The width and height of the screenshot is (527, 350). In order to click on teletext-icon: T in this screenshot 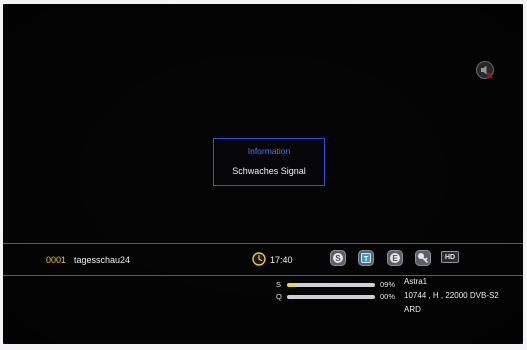, I will do `click(366, 258)`.